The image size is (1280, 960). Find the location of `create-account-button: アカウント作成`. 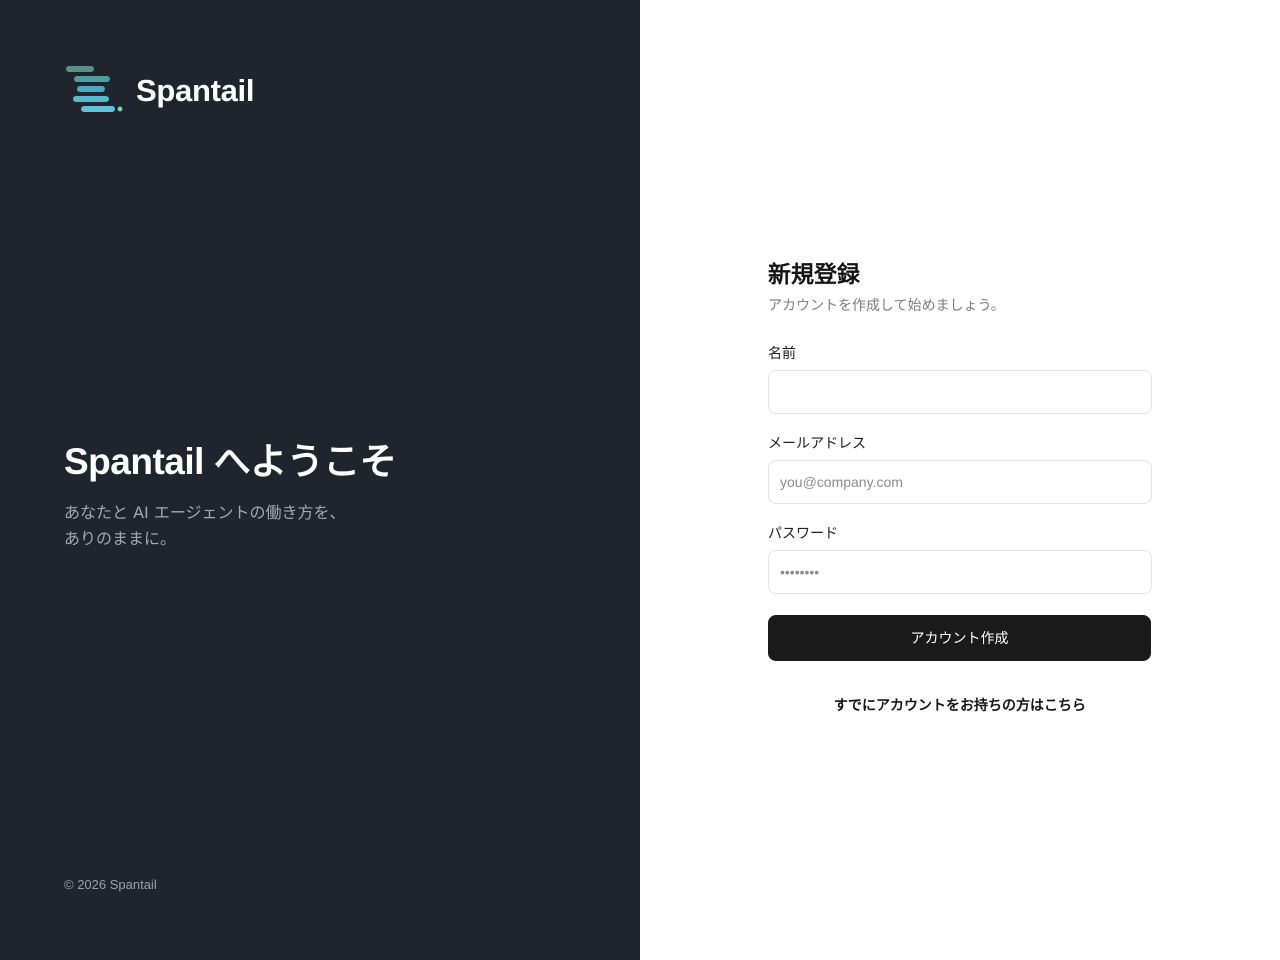

create-account-button: アカウント作成 is located at coordinates (959, 638).